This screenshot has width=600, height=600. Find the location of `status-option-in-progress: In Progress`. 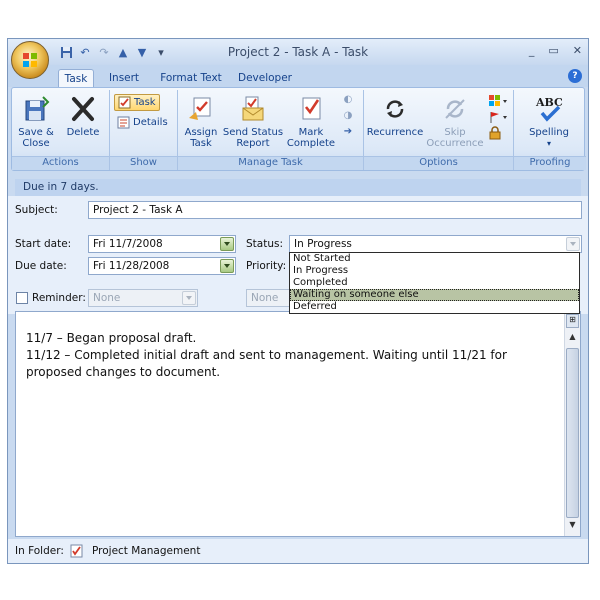

status-option-in-progress: In Progress is located at coordinates (434, 271).